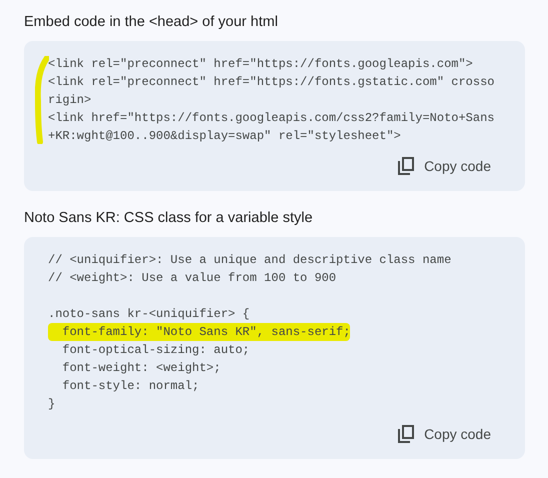 This screenshot has width=548, height=478. What do you see at coordinates (250, 260) in the screenshot?
I see `code-line: // <uniquifier>: Use a unique and descriptive class name` at bounding box center [250, 260].